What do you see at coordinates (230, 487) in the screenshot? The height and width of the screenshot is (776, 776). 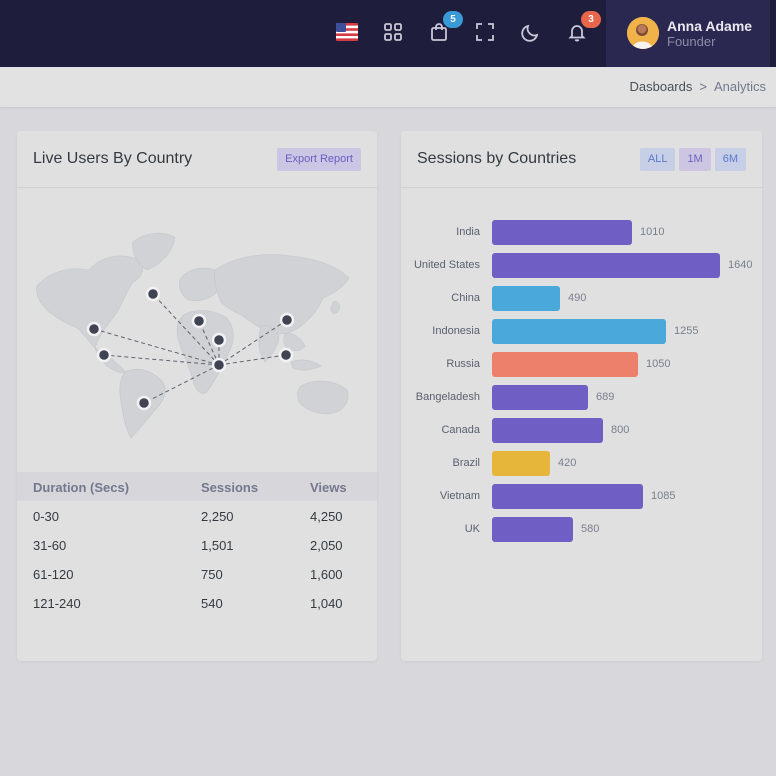 I see `column-header: Sessions` at bounding box center [230, 487].